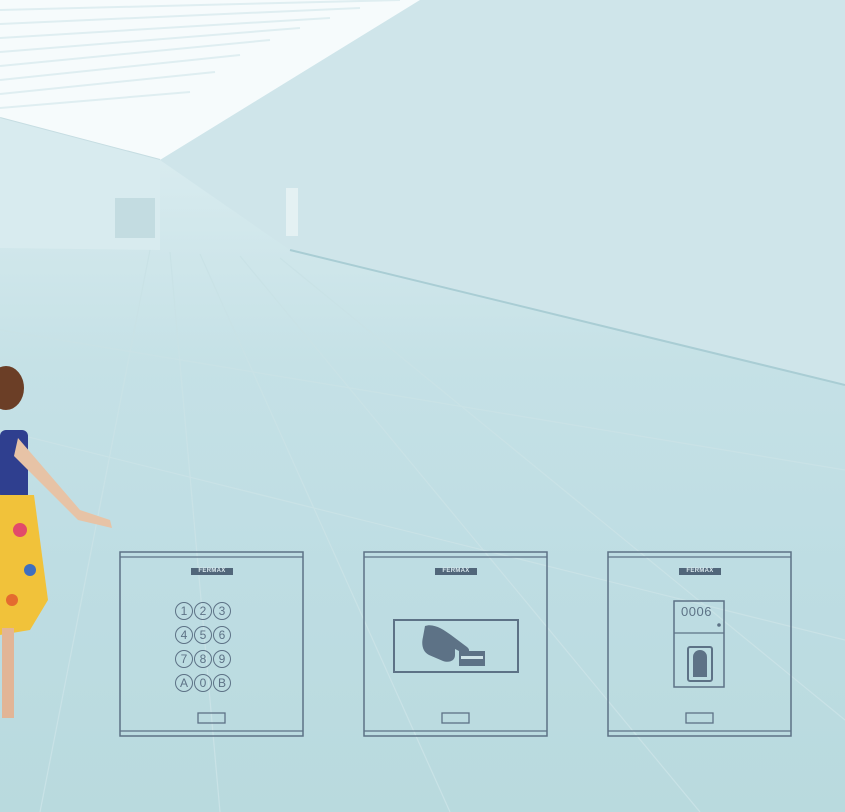 The image size is (845, 812). What do you see at coordinates (696, 611) in the screenshot?
I see `code-display: 0006` at bounding box center [696, 611].